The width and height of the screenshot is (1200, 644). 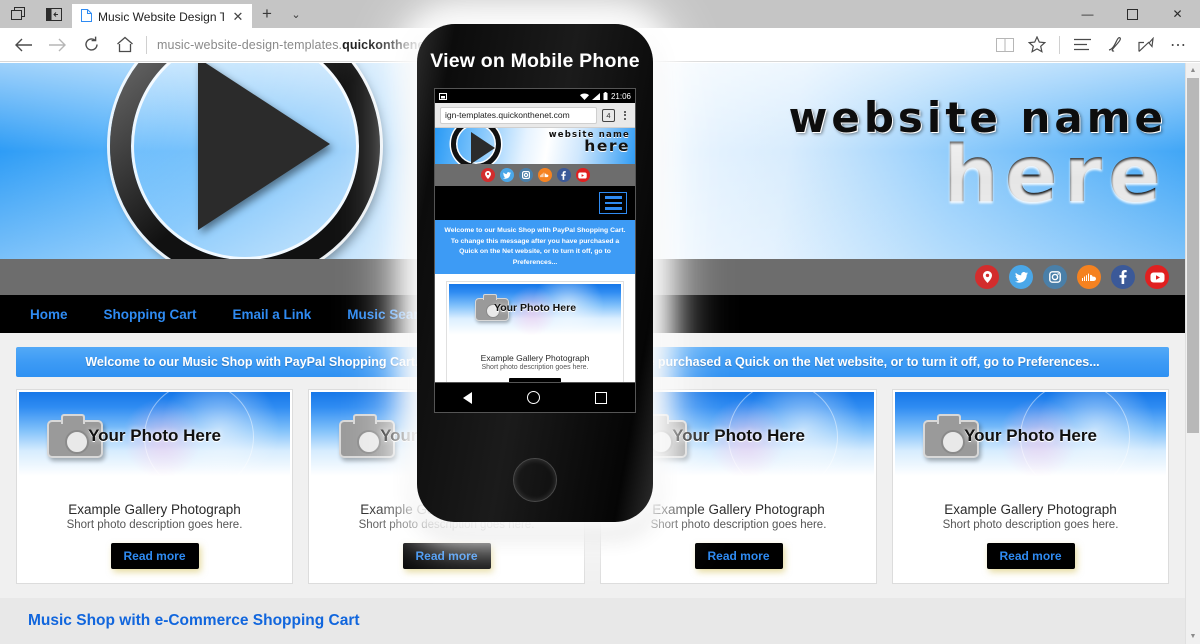 I want to click on android-recents-icon, so click(x=601, y=397).